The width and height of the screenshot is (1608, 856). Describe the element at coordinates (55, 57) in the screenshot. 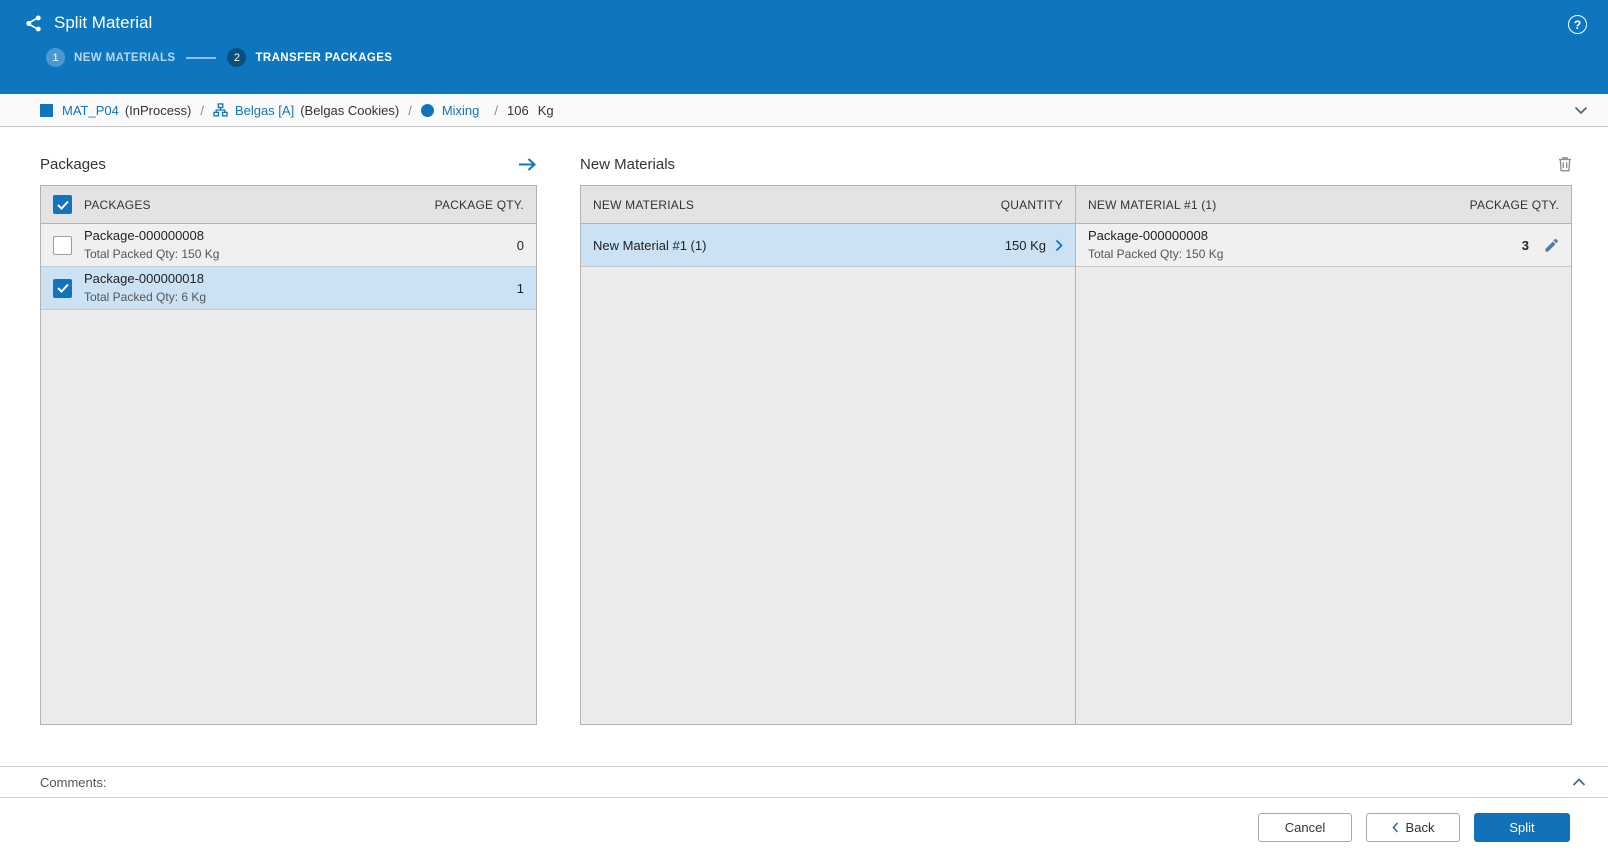

I see `step-1-number: 1` at that location.